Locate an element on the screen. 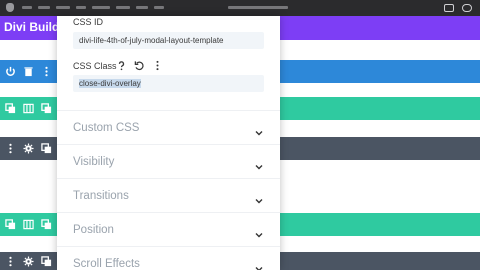  toggle-label: Position is located at coordinates (93, 229).